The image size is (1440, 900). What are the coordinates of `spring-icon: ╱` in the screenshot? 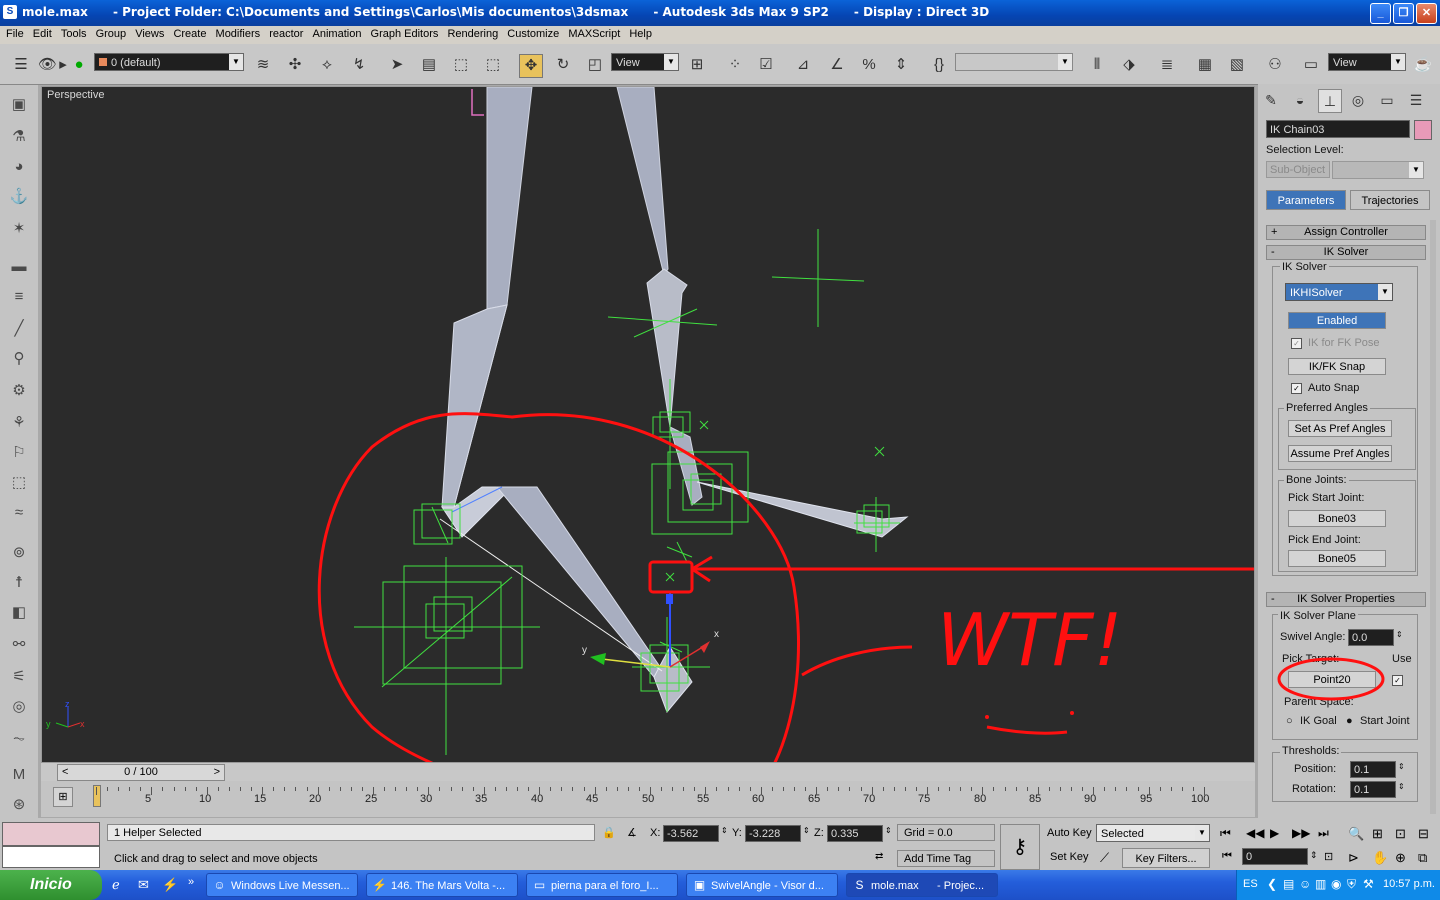 It's located at (19, 329).